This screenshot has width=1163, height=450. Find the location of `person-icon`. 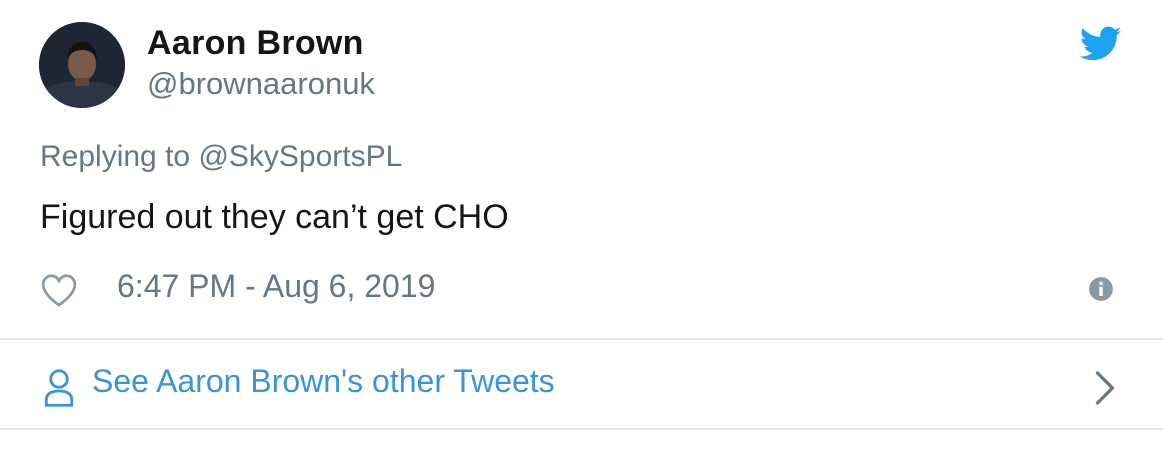

person-icon is located at coordinates (59, 388).